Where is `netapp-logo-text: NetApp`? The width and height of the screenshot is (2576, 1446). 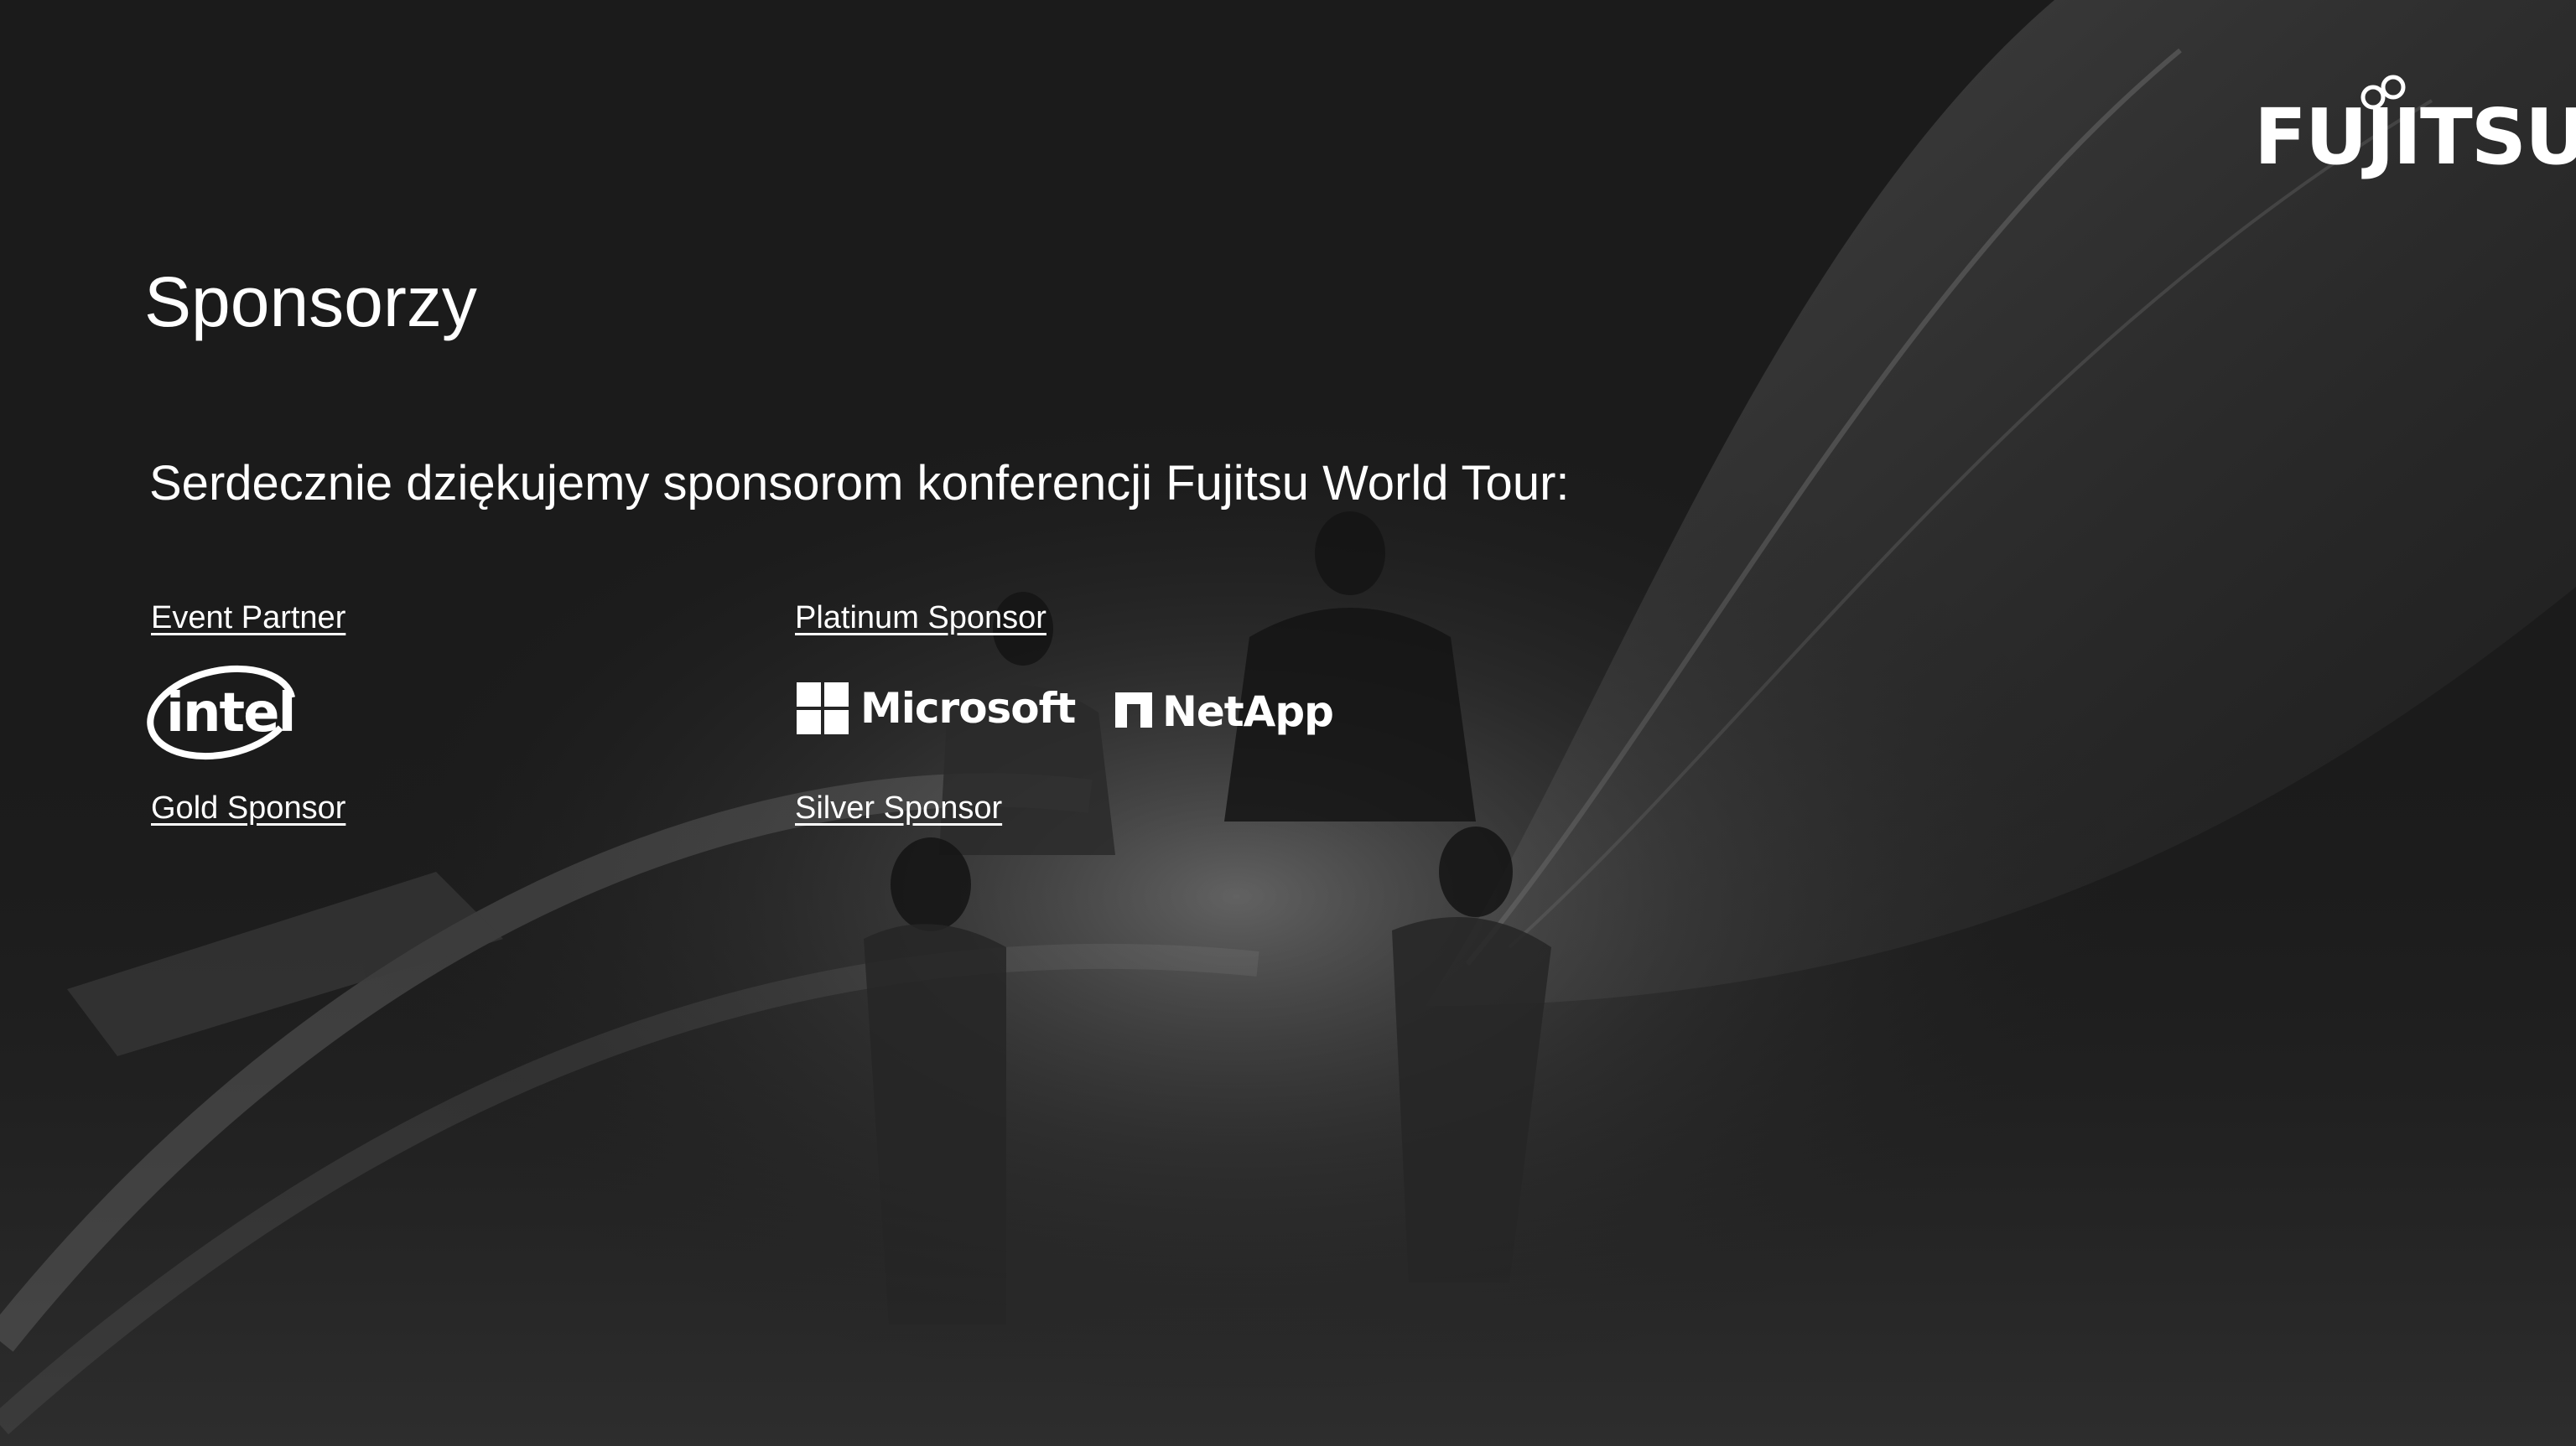 netapp-logo-text: NetApp is located at coordinates (1248, 711).